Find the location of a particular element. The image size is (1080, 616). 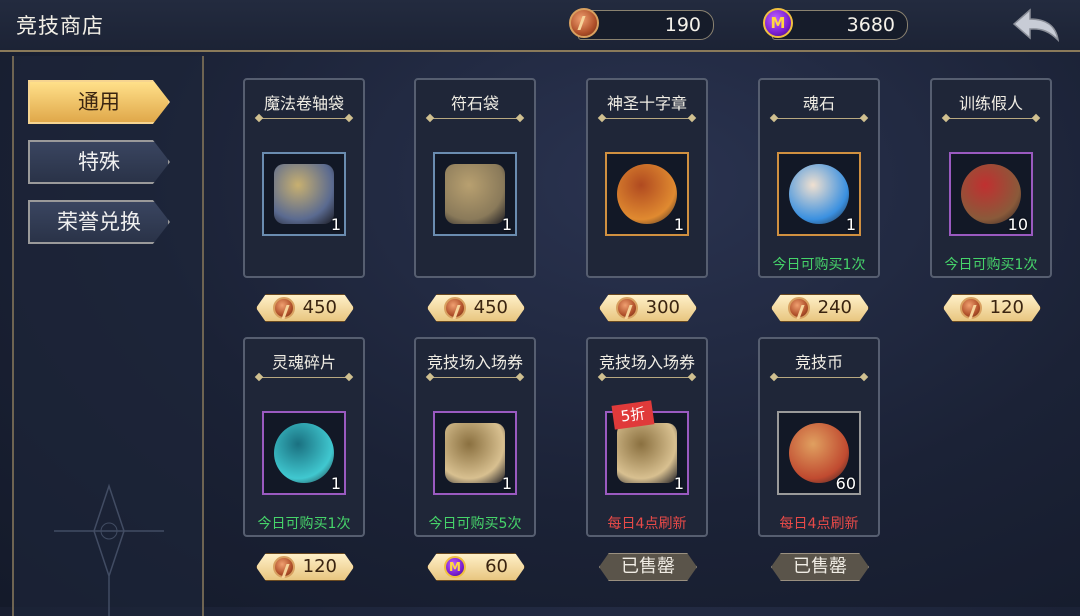

page-title: 竞技商店 is located at coordinates (60, 26).